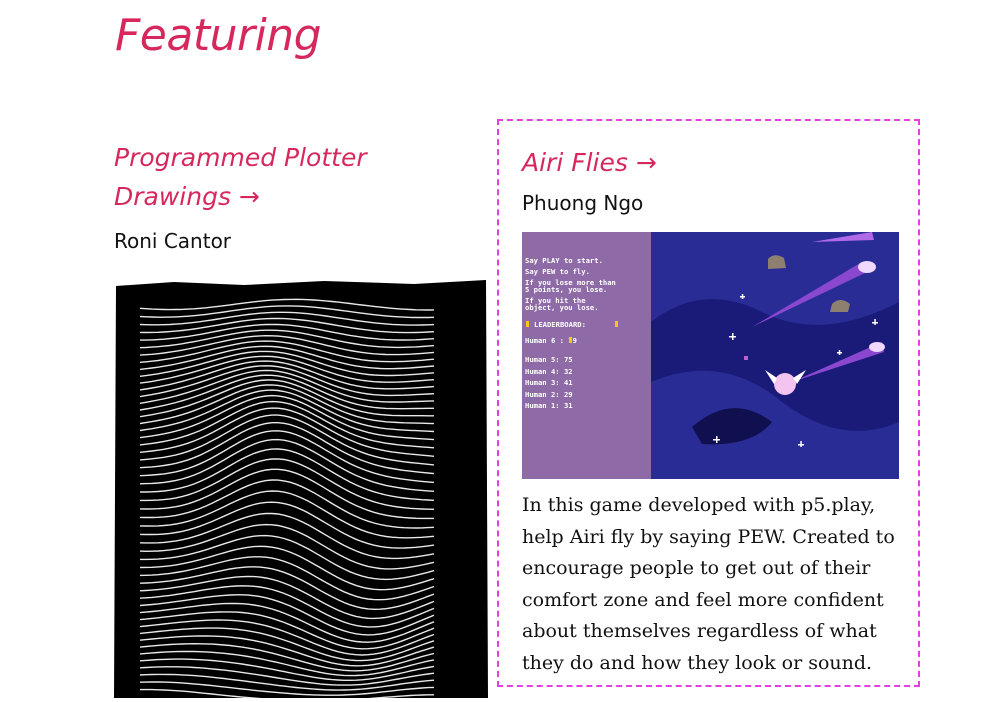 This screenshot has width=1002, height=702. What do you see at coordinates (549, 394) in the screenshot?
I see `leaderboard-entry: Human 2: 29` at bounding box center [549, 394].